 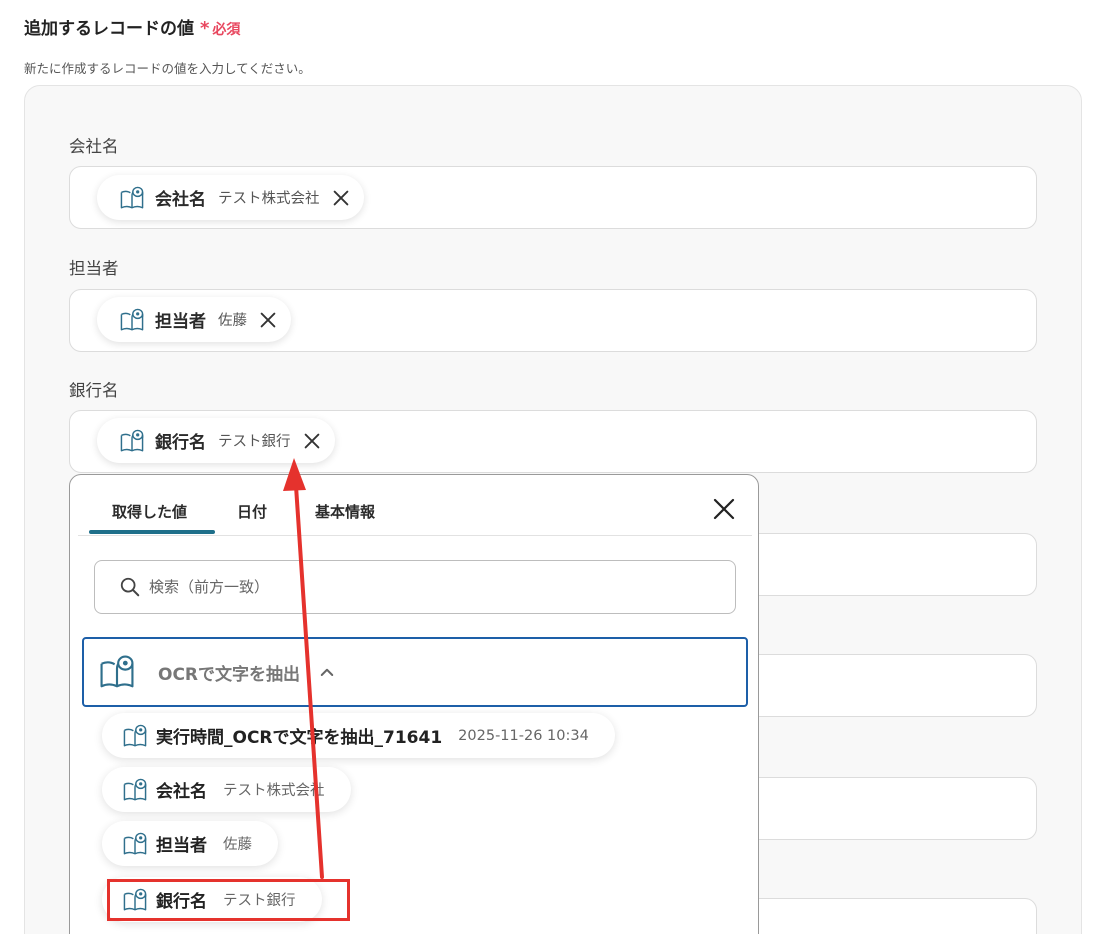 What do you see at coordinates (254, 442) in the screenshot?
I see `chip-value: テスト銀行` at bounding box center [254, 442].